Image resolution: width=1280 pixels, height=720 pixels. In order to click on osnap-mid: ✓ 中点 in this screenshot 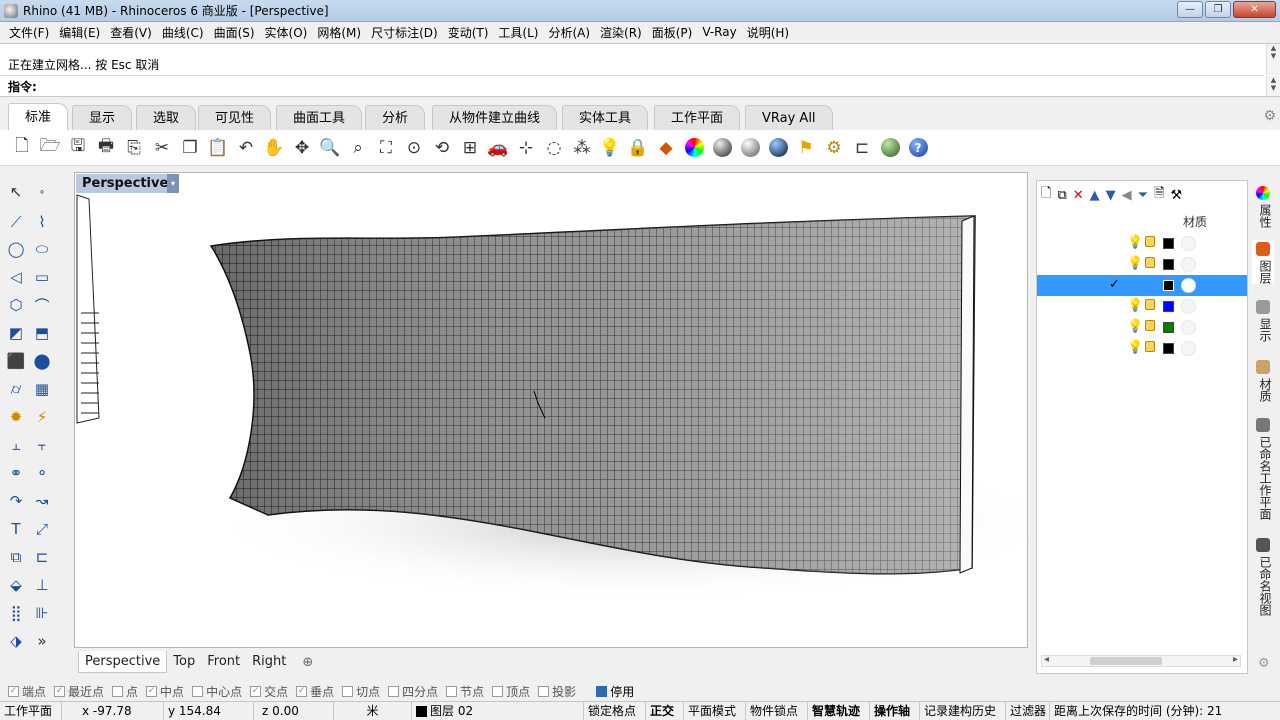, I will do `click(165, 691)`.